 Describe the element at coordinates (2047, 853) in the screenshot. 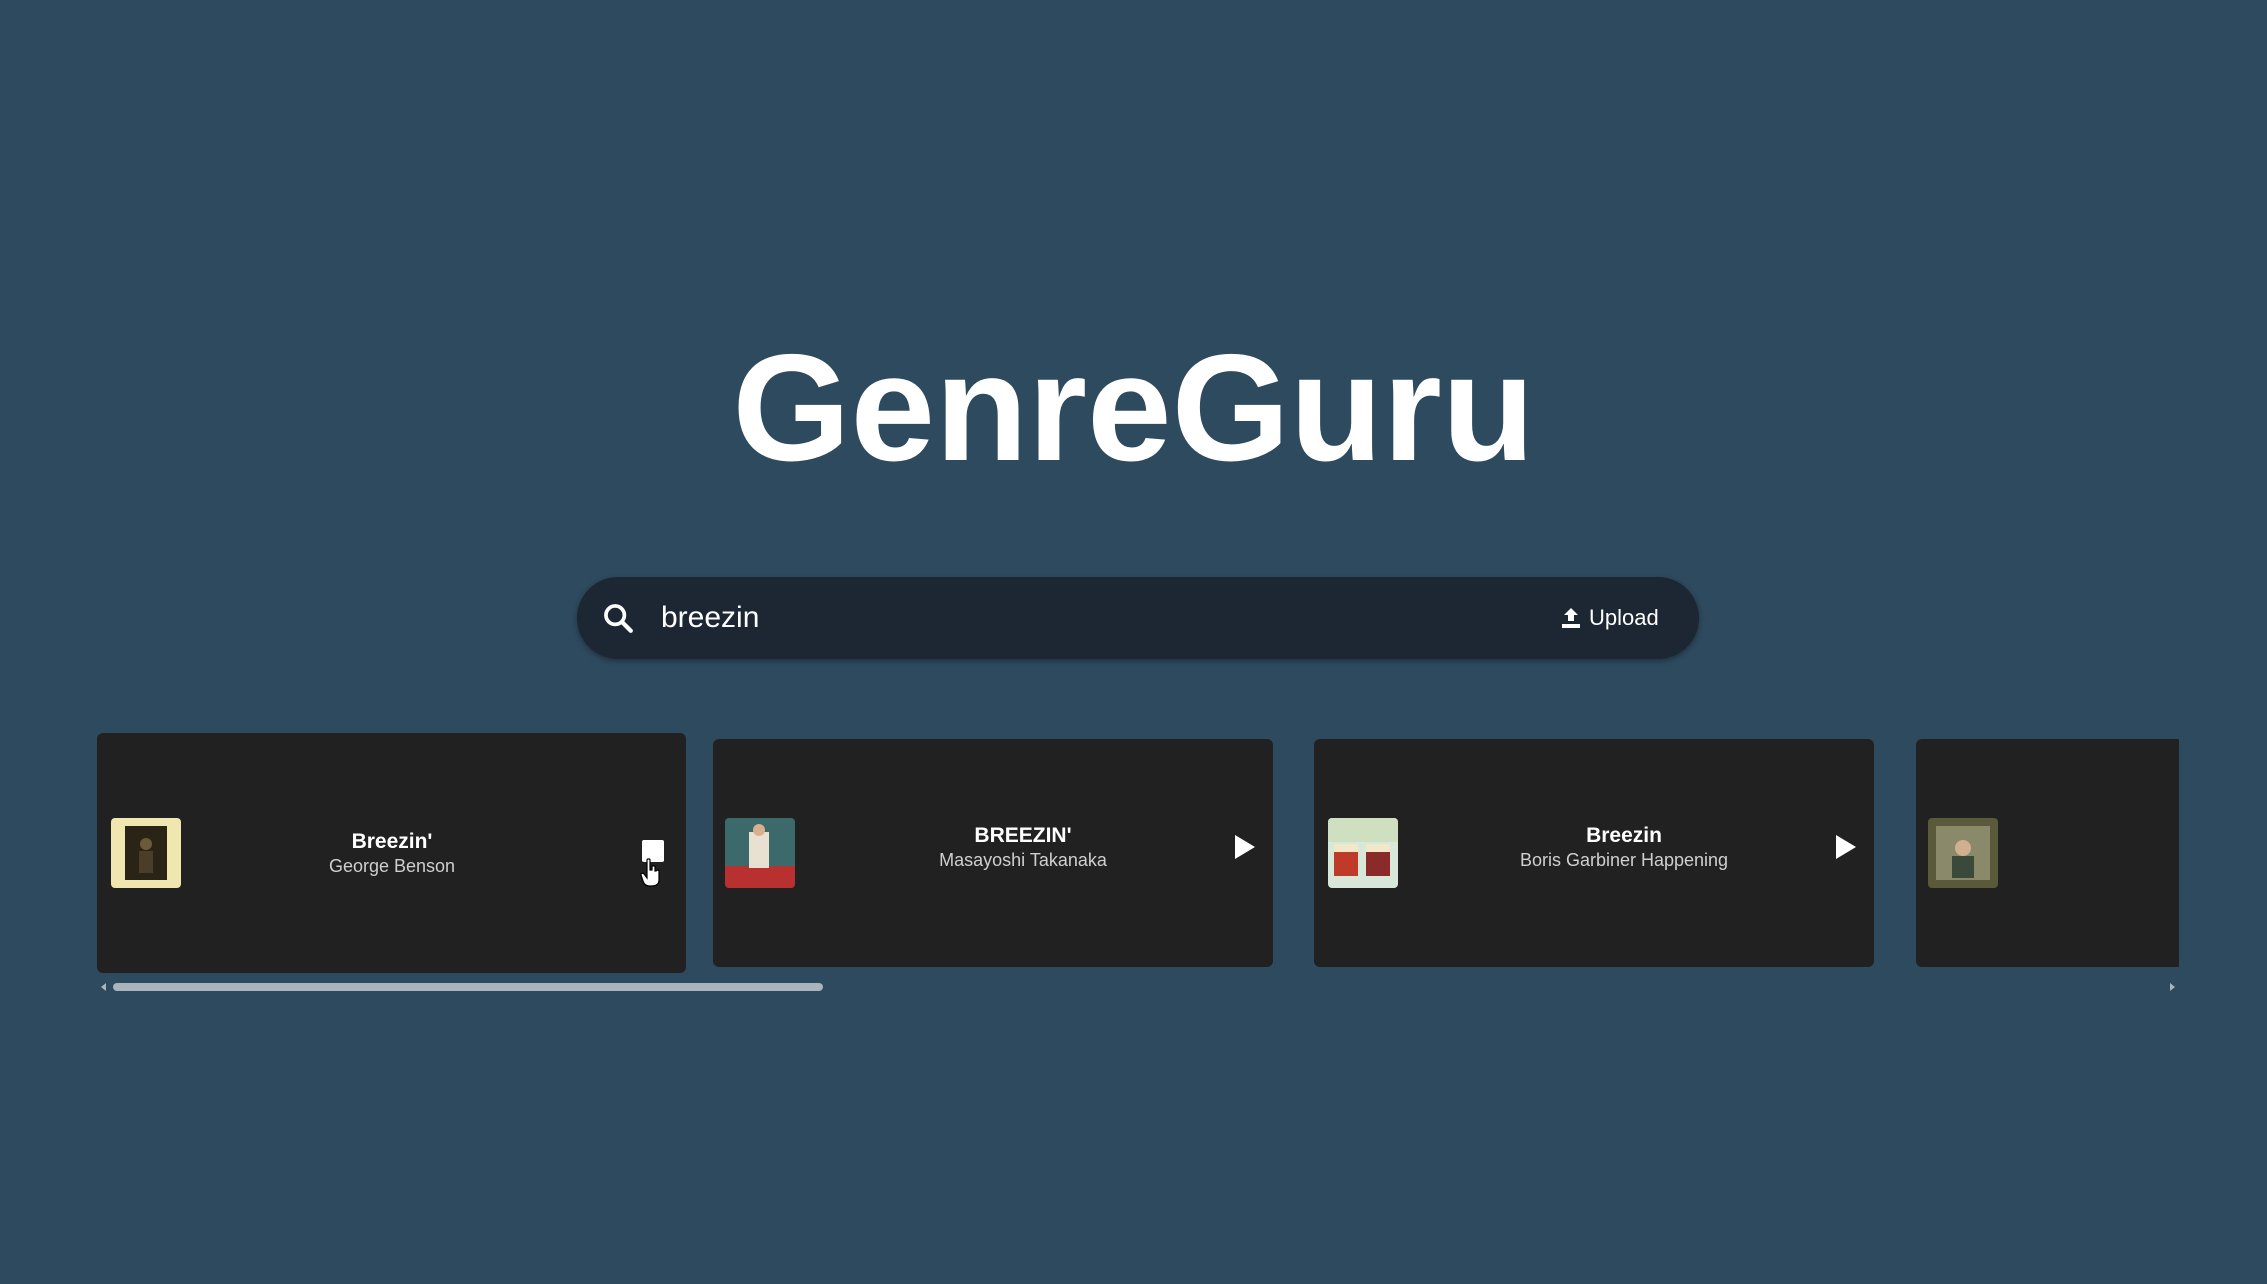

I see `result-card` at that location.